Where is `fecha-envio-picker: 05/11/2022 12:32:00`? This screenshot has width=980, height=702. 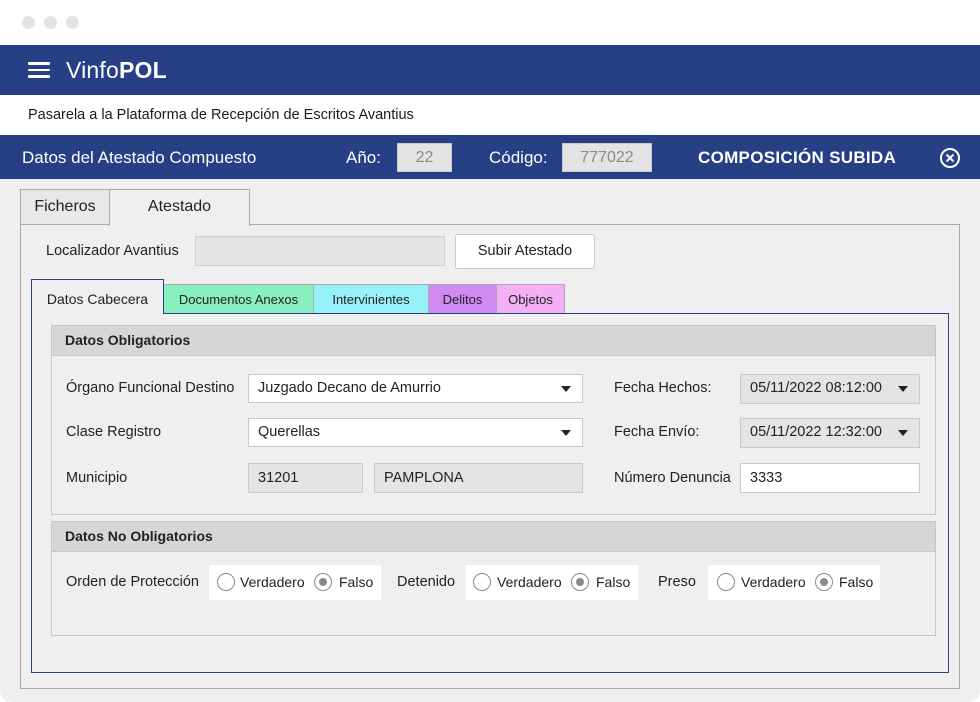
fecha-envio-picker: 05/11/2022 12:32:00 is located at coordinates (830, 433).